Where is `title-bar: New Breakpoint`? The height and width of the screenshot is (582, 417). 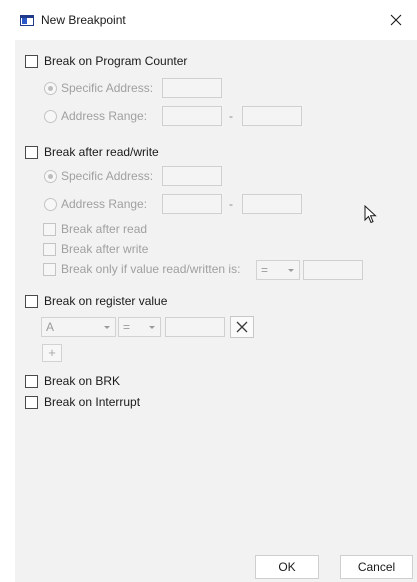 title-bar: New Breakpoint is located at coordinates (208, 20).